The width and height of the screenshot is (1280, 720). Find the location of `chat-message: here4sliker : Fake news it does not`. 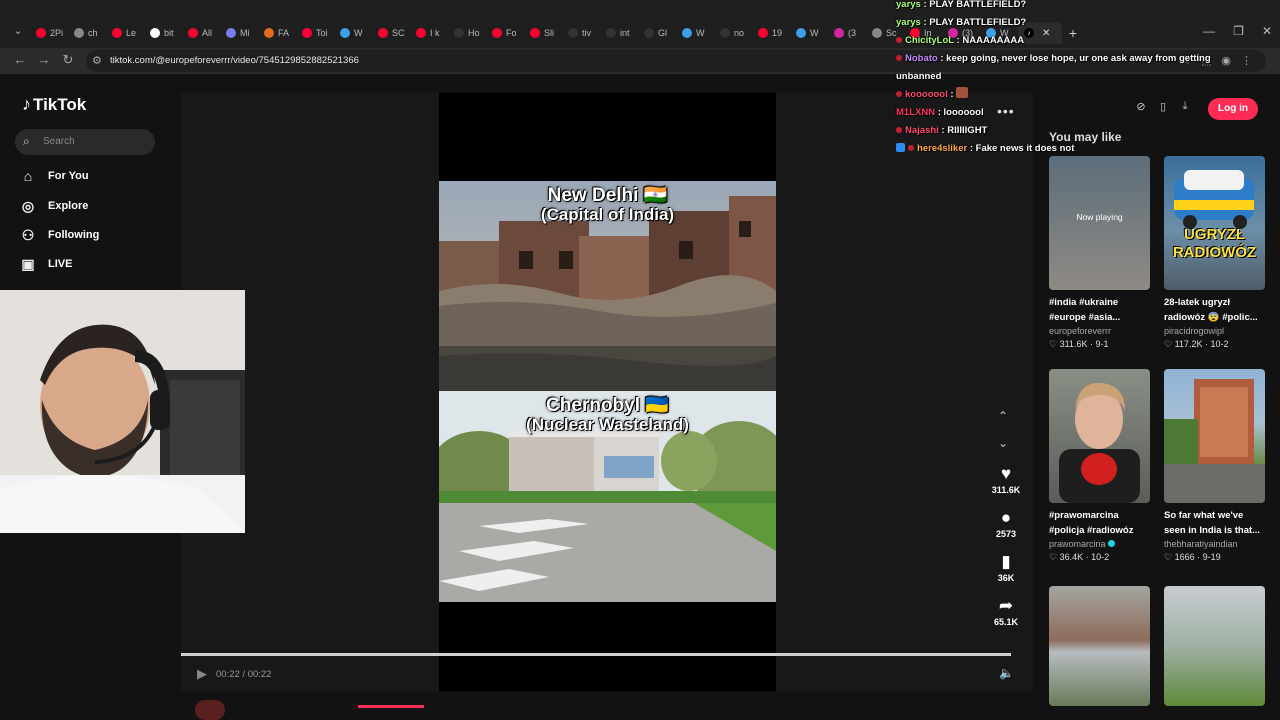

chat-message: here4sliker : Fake news it does not is located at coordinates (1066, 149).